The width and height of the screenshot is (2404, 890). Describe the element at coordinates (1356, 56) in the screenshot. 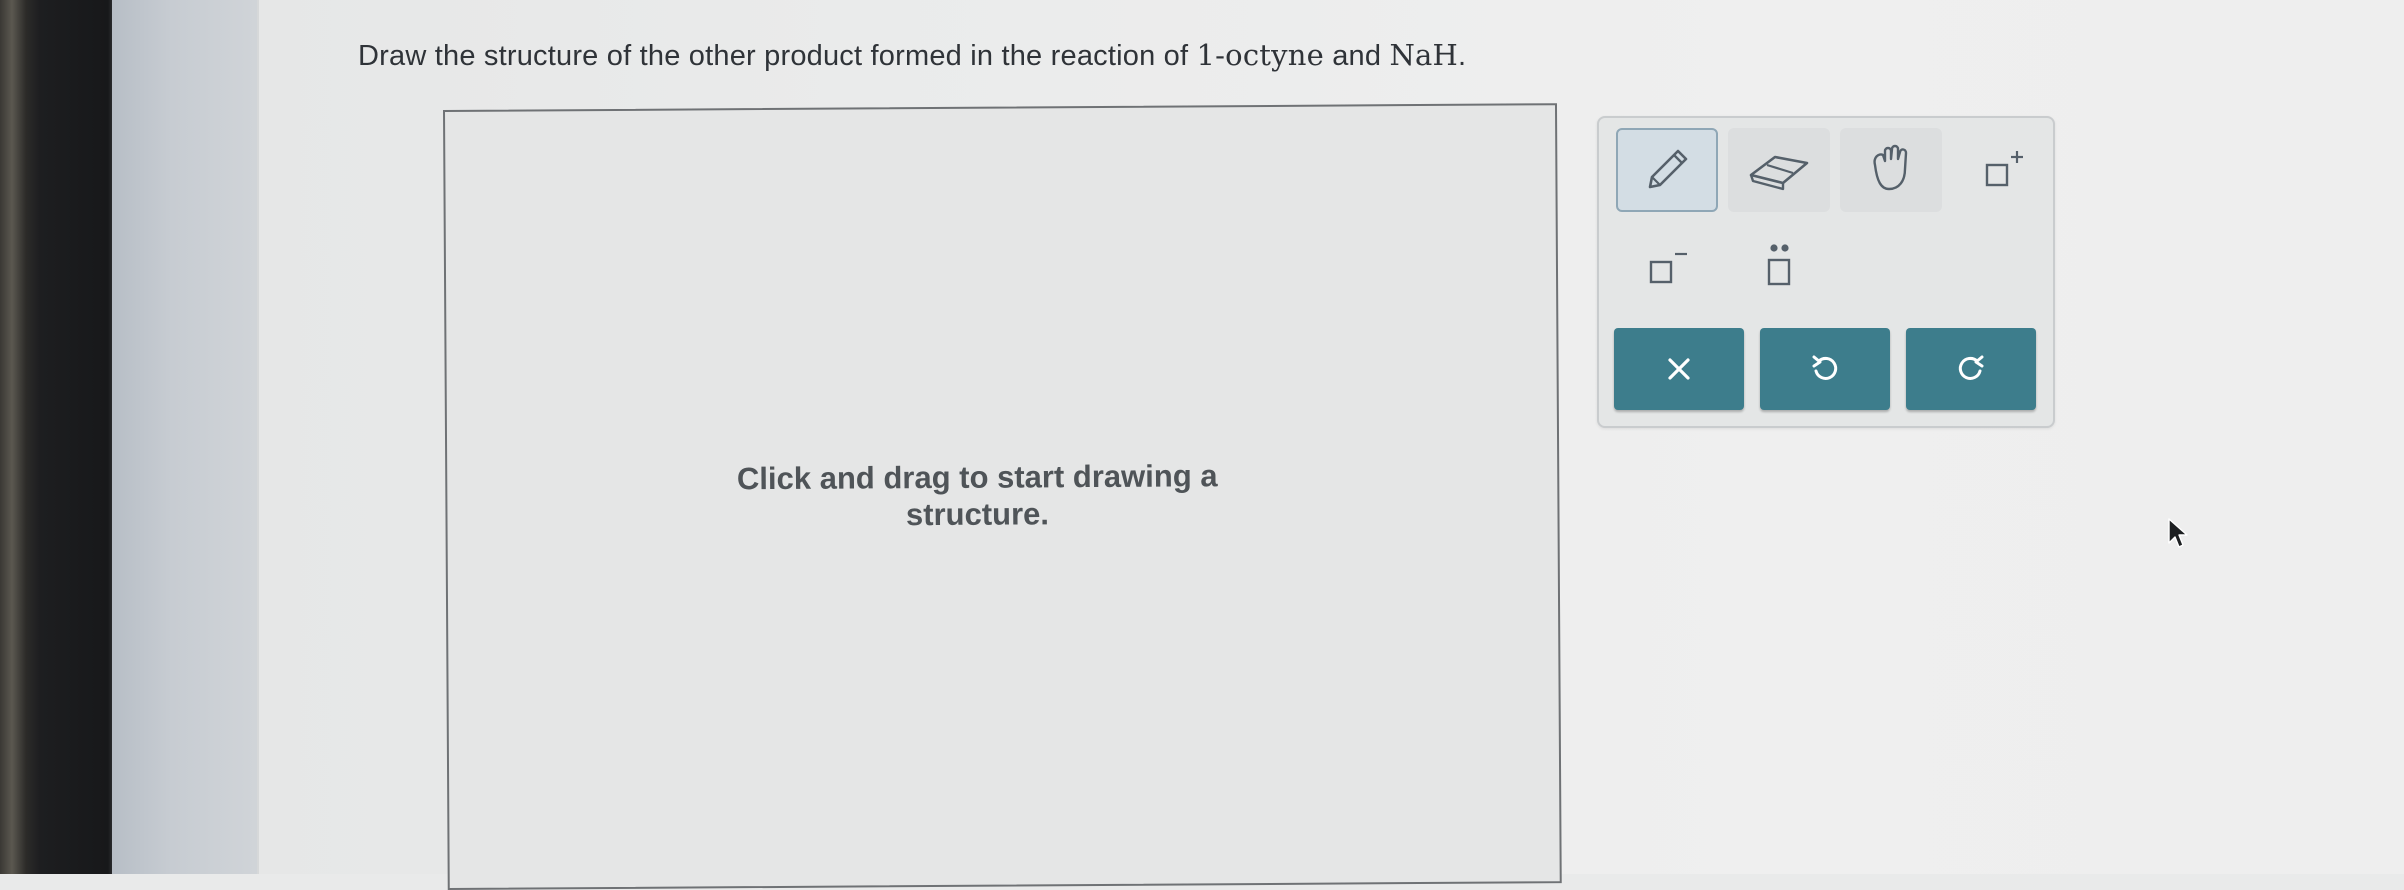

I see `question-middle: and` at that location.